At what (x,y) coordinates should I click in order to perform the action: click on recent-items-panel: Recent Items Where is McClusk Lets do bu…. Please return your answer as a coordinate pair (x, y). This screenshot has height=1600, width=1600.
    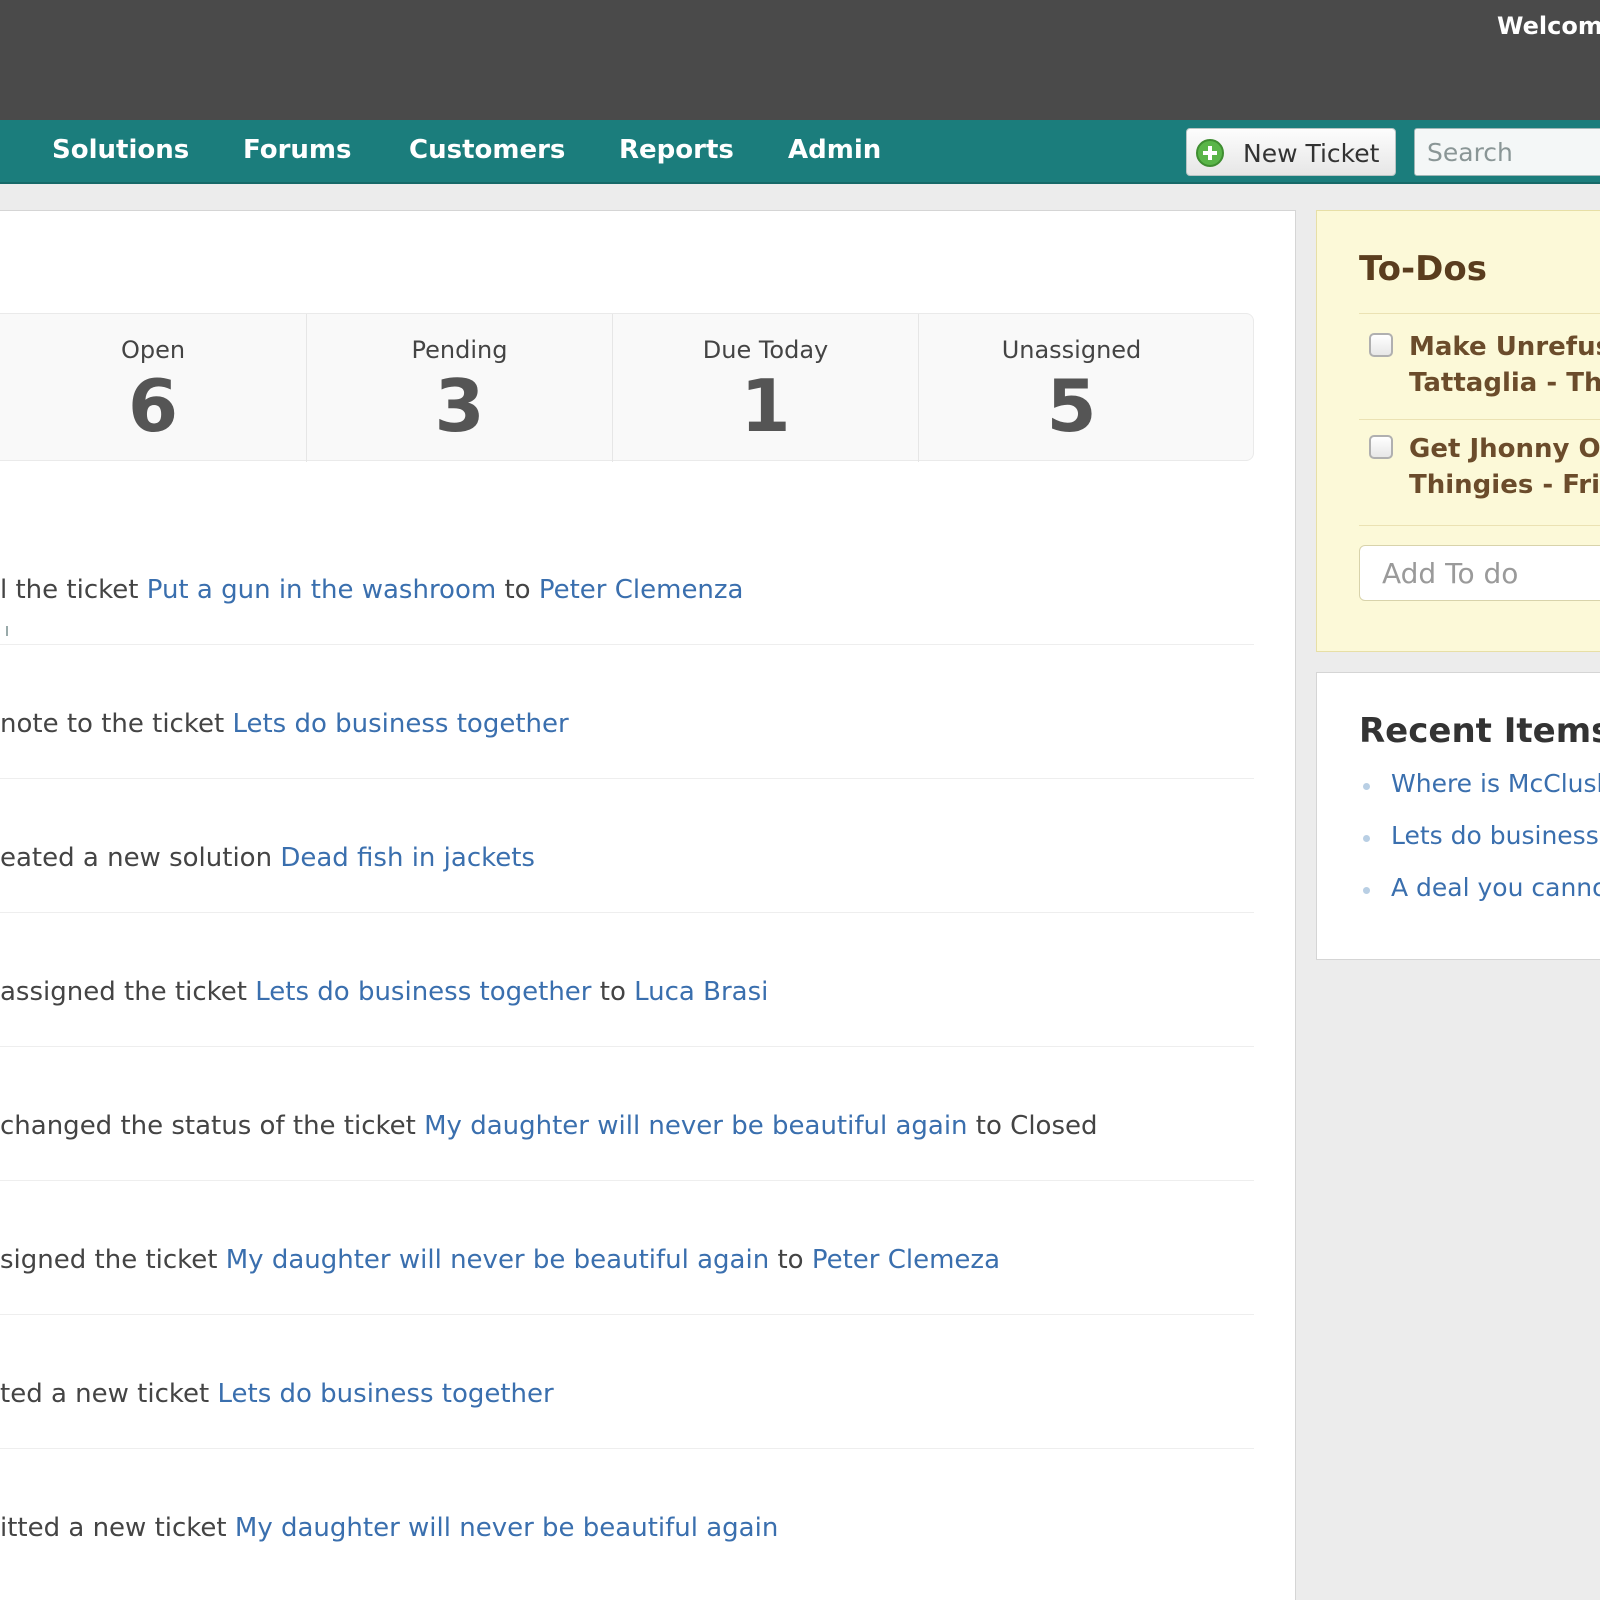
    Looking at the image, I should click on (1458, 816).